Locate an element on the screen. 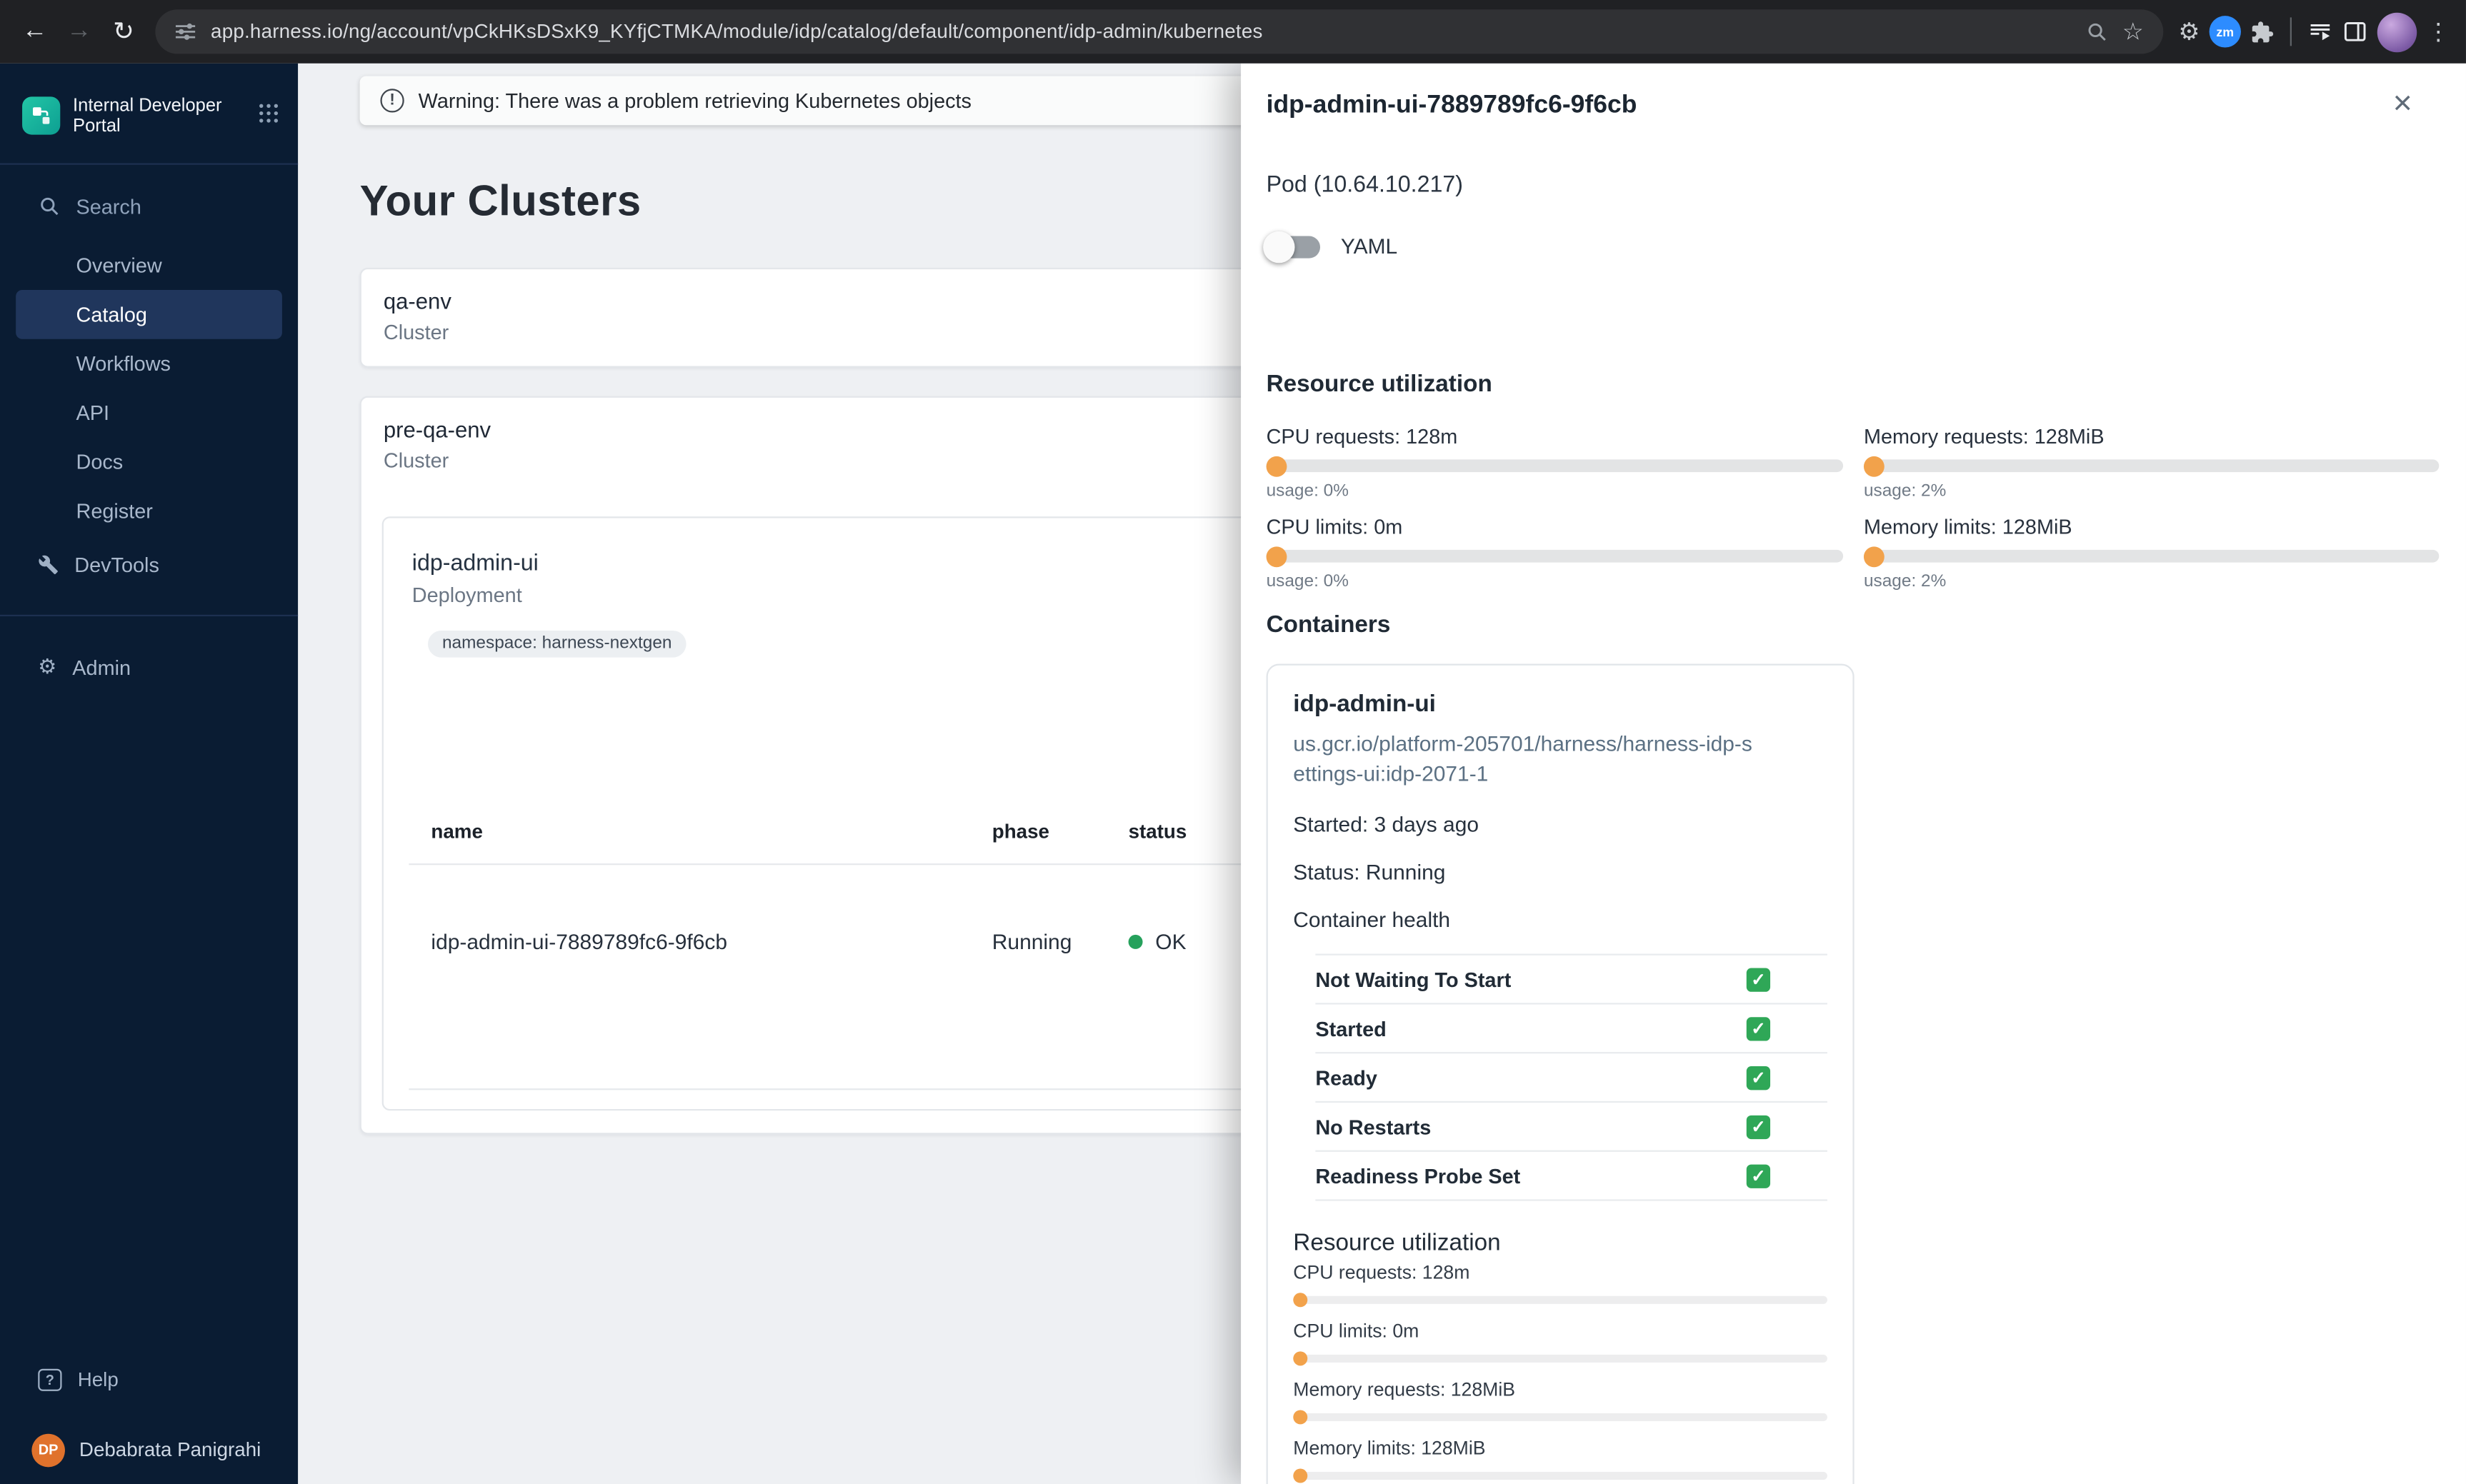 The width and height of the screenshot is (2466, 1484). metric-memory-requests: Memory requests: 128MiB usage: 2% is located at coordinates (2151, 464).